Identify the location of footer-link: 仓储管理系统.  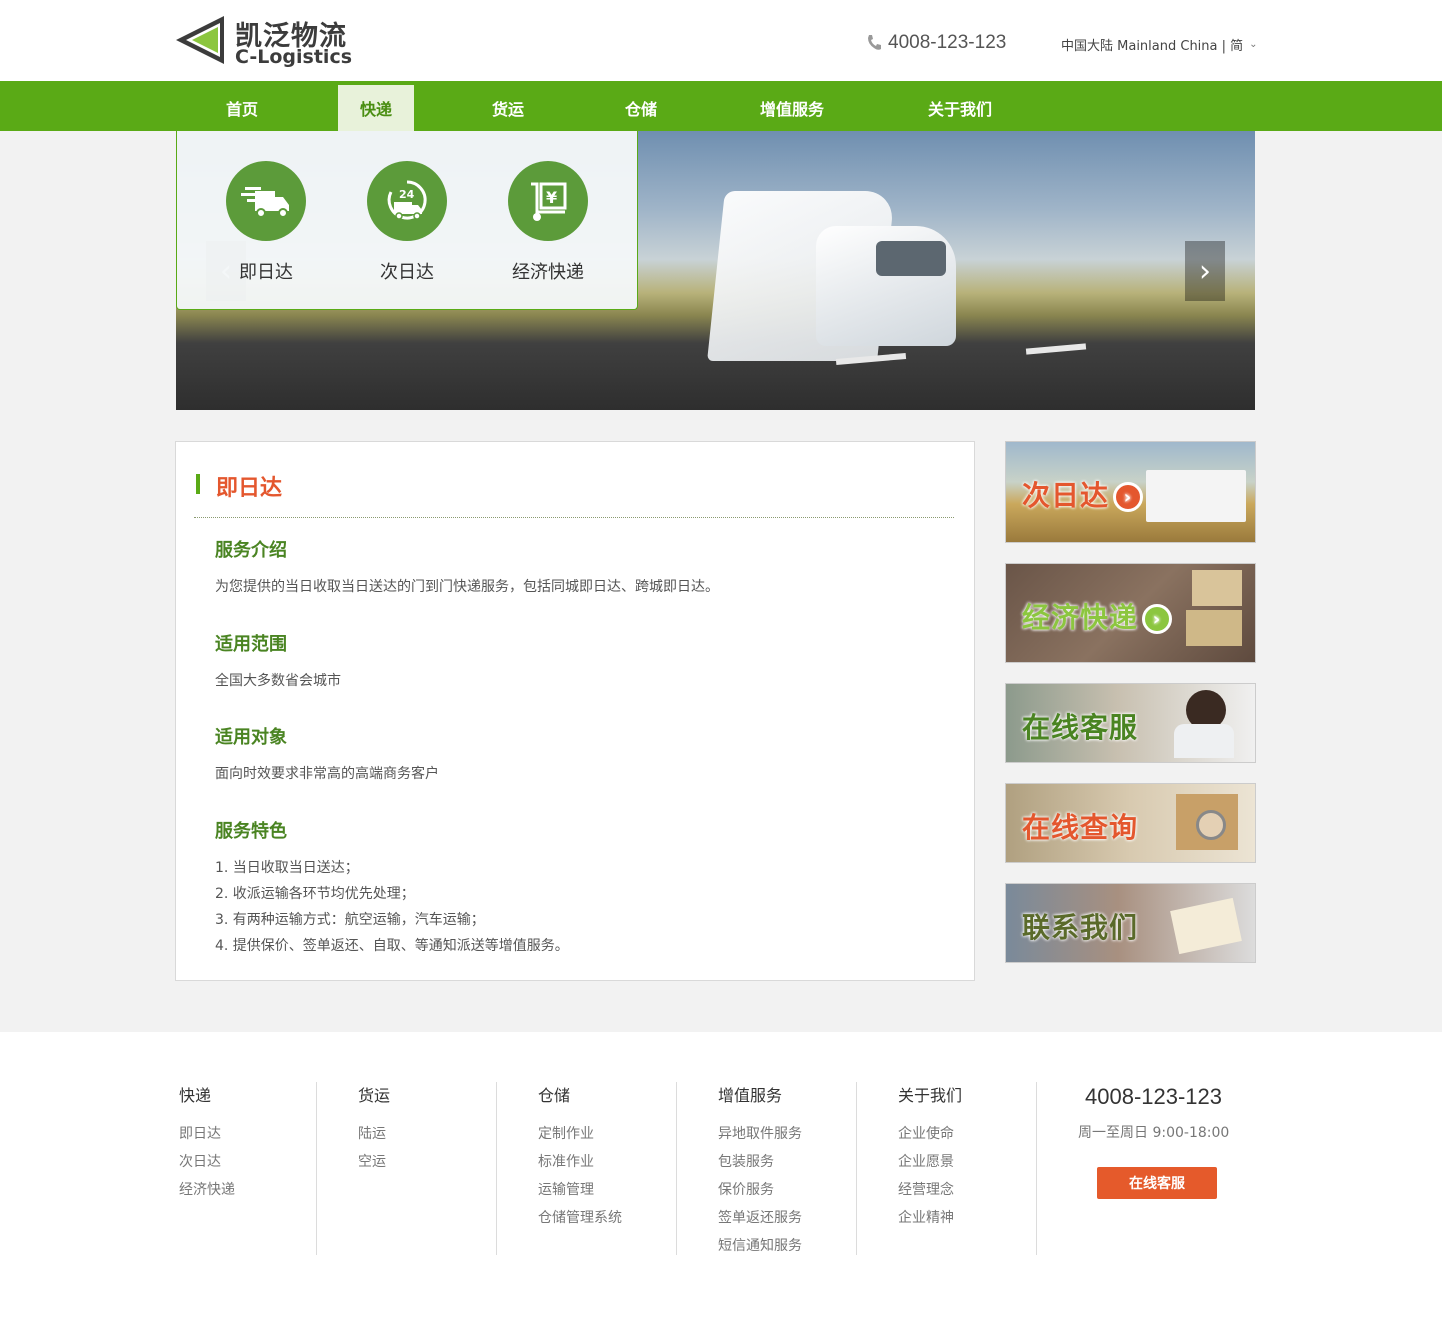
(598, 1218).